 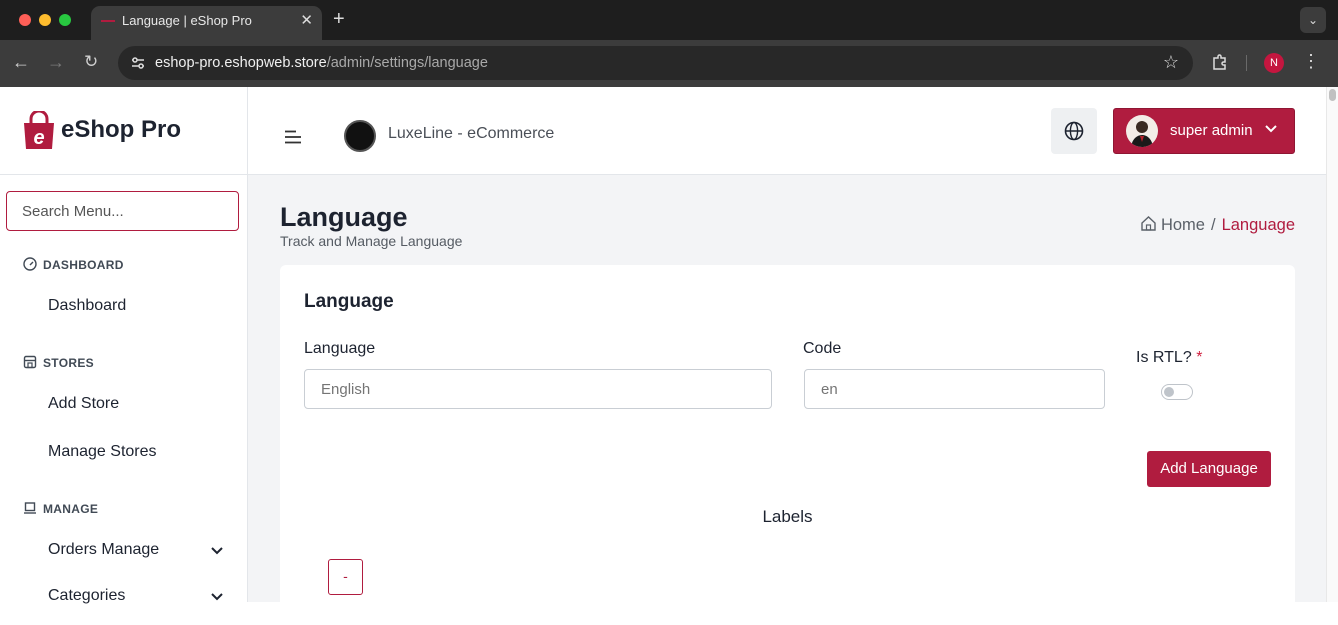 I want to click on rtl-toggle, so click(x=1177, y=392).